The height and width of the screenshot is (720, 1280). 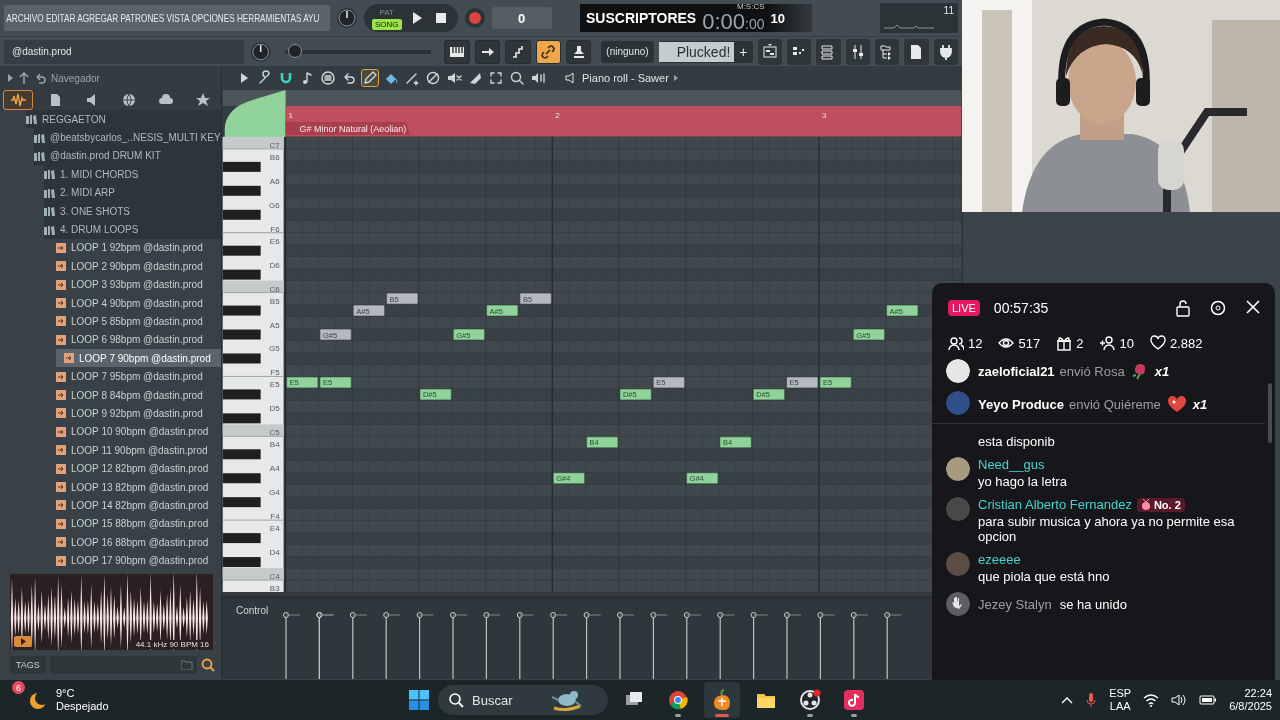 What do you see at coordinates (138, 523) in the screenshot?
I see `tree-item: LOOP 15 88bpm @dastin.prod` at bounding box center [138, 523].